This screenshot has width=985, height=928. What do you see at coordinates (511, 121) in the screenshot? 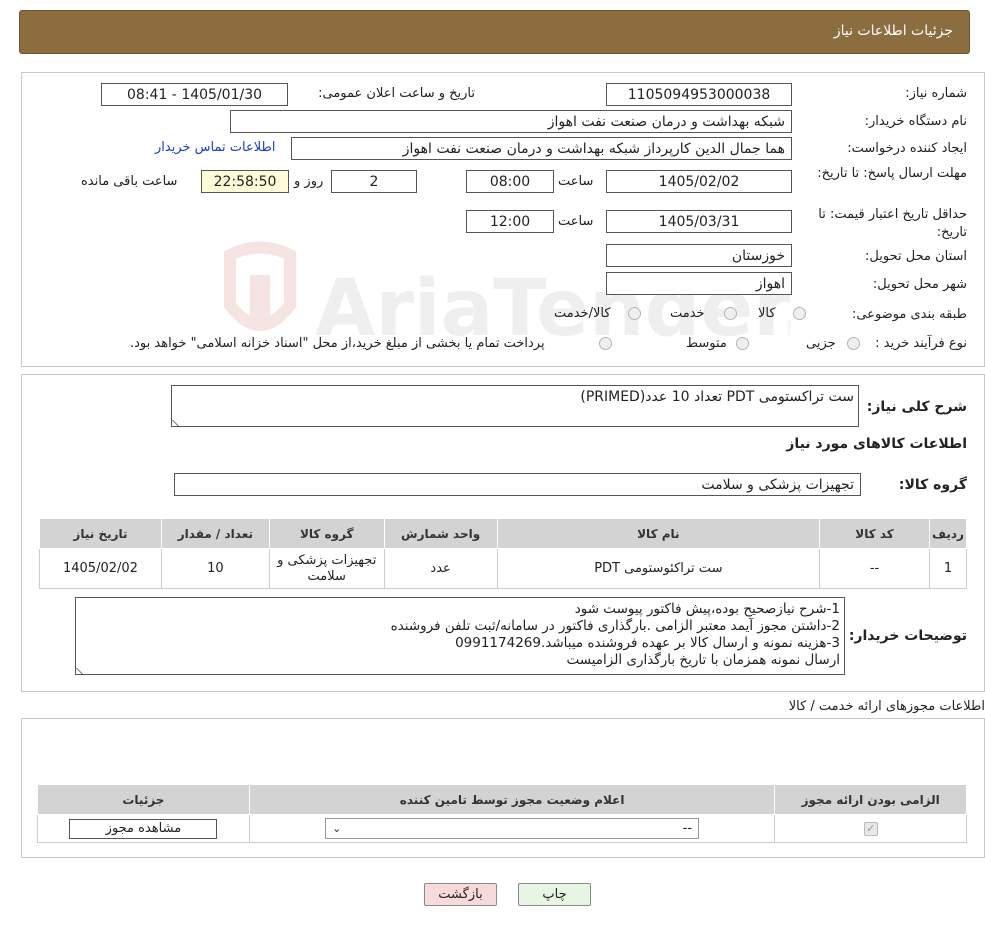
I see `buyer-org-field: شبکه بهداشت و درمان صنعت نفت اهواز` at bounding box center [511, 121].